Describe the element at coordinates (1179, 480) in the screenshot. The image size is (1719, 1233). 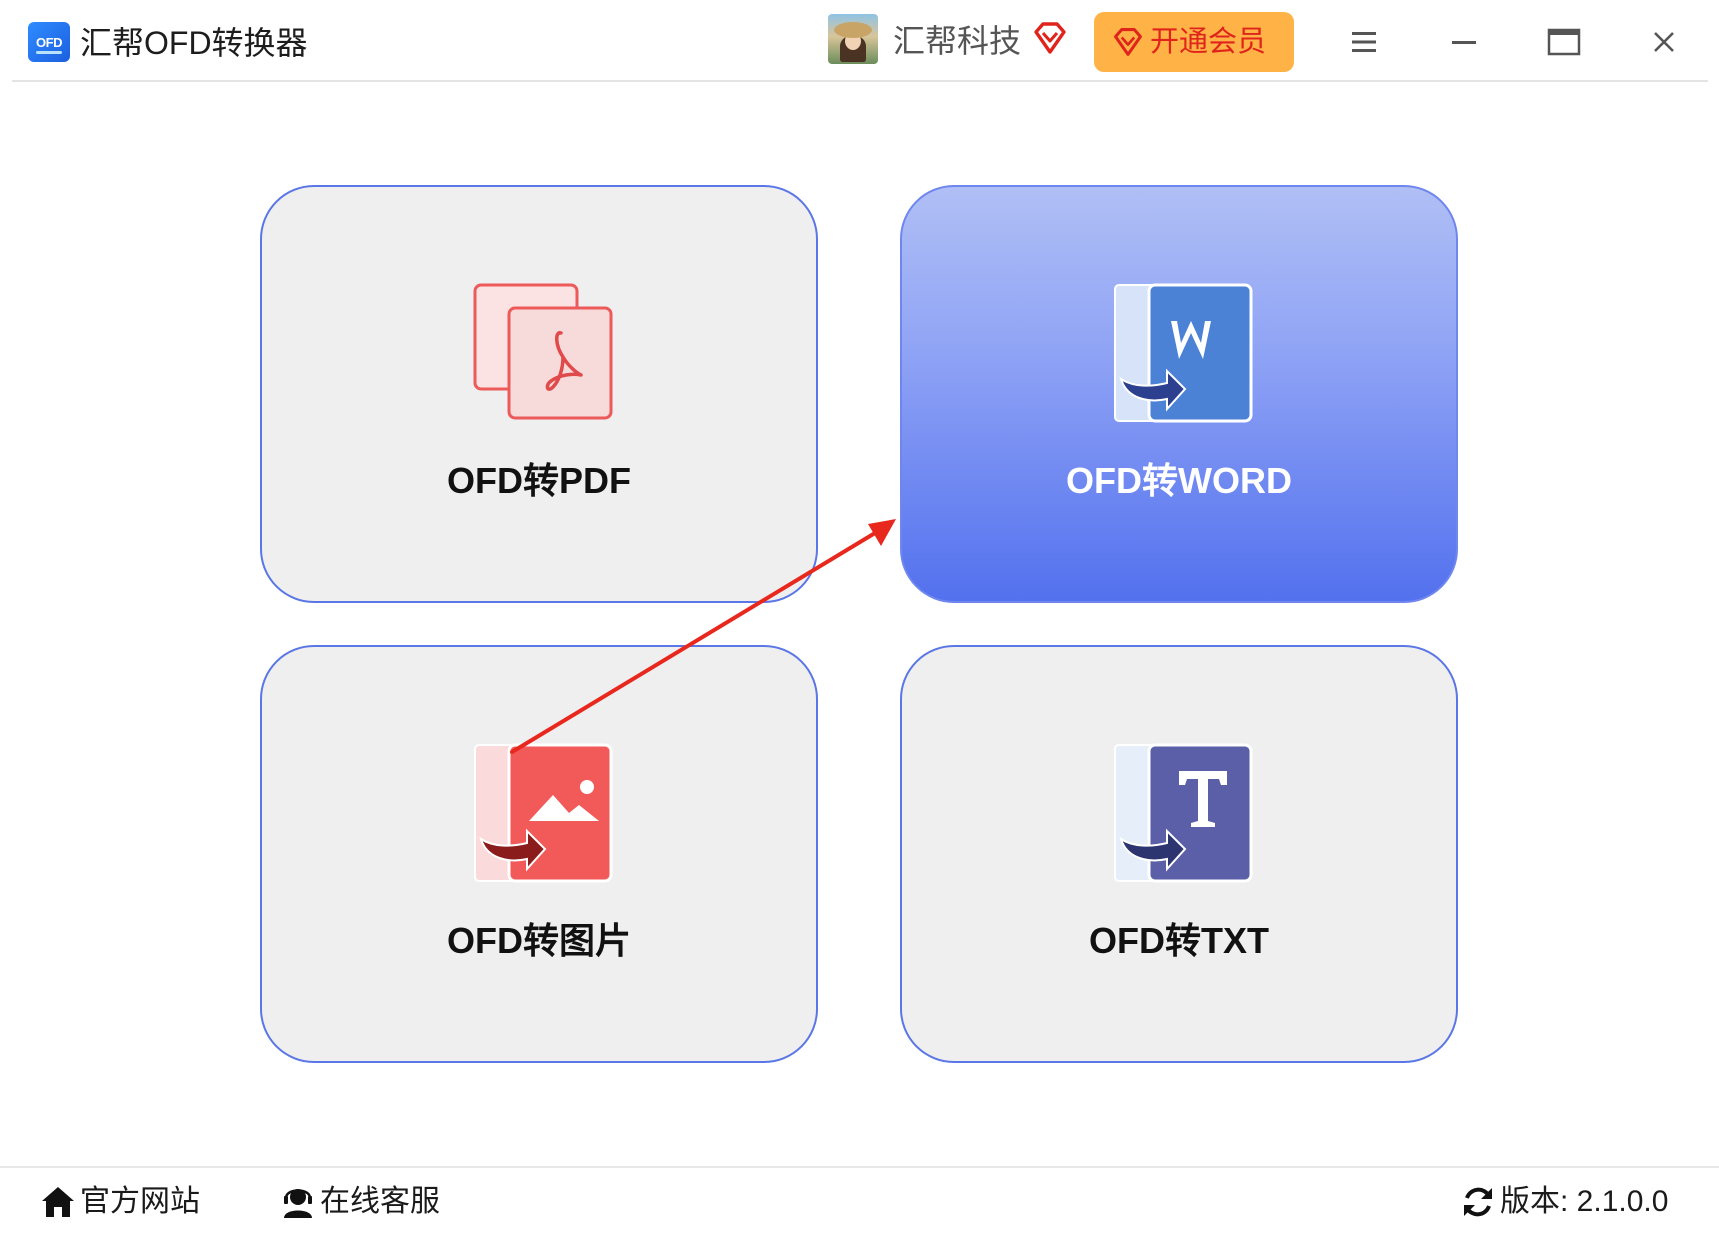
I see `card-label-word: OFD转WORD` at that location.